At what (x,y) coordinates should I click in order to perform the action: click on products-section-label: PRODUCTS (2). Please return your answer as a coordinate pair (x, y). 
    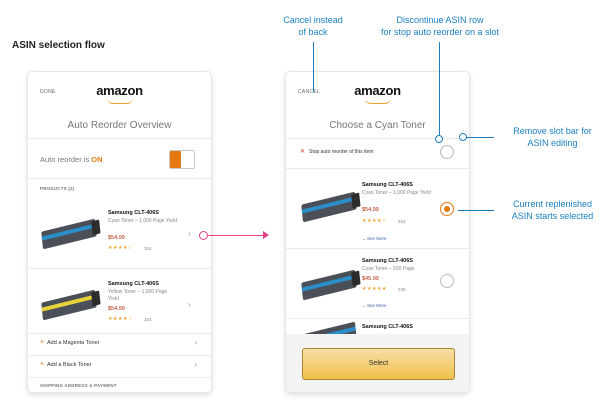
    Looking at the image, I should click on (57, 188).